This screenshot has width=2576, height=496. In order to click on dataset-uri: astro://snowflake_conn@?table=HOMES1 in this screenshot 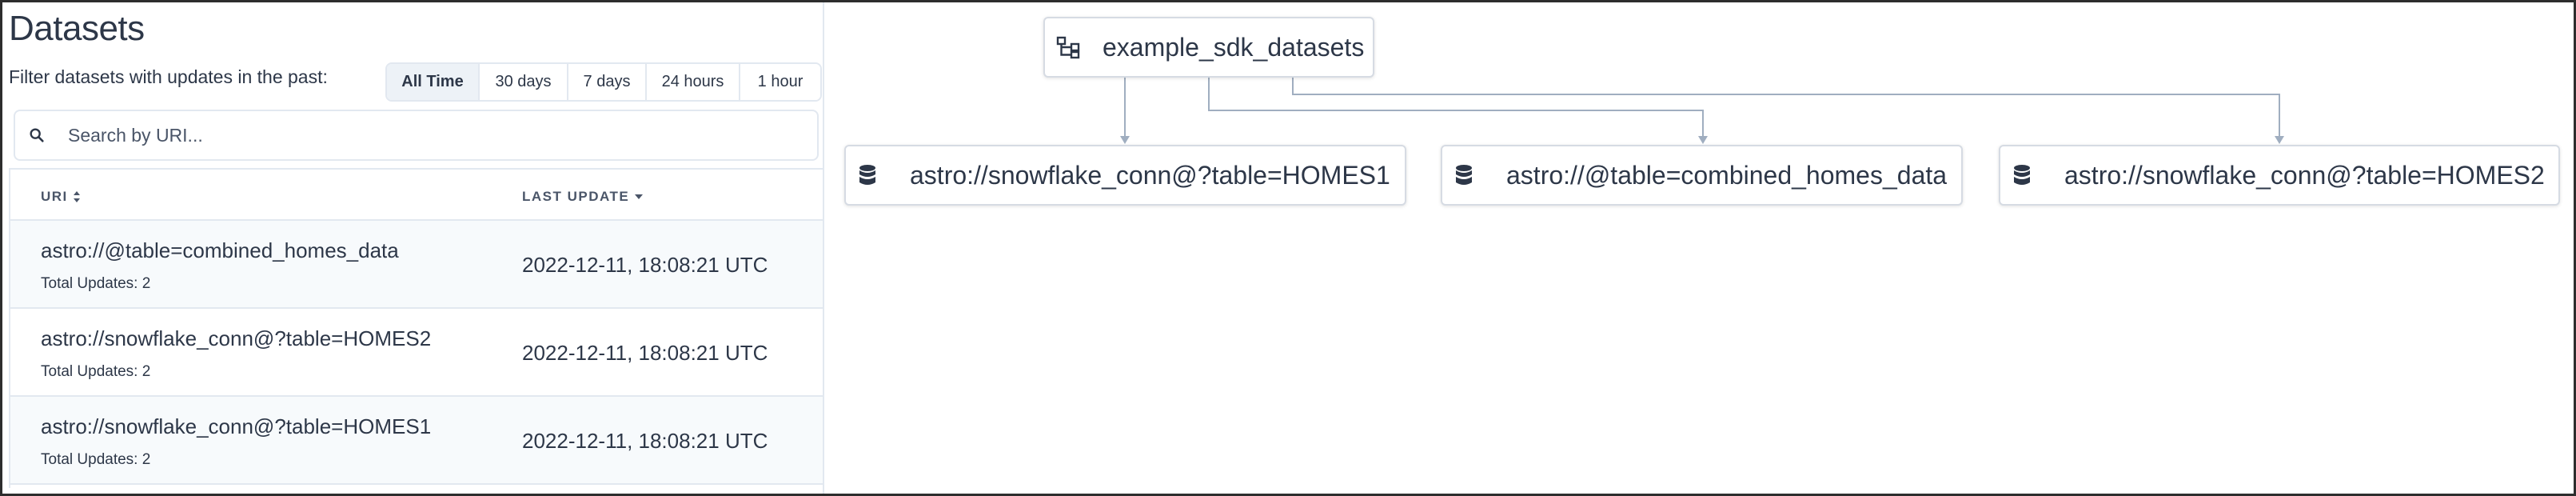, I will do `click(236, 426)`.